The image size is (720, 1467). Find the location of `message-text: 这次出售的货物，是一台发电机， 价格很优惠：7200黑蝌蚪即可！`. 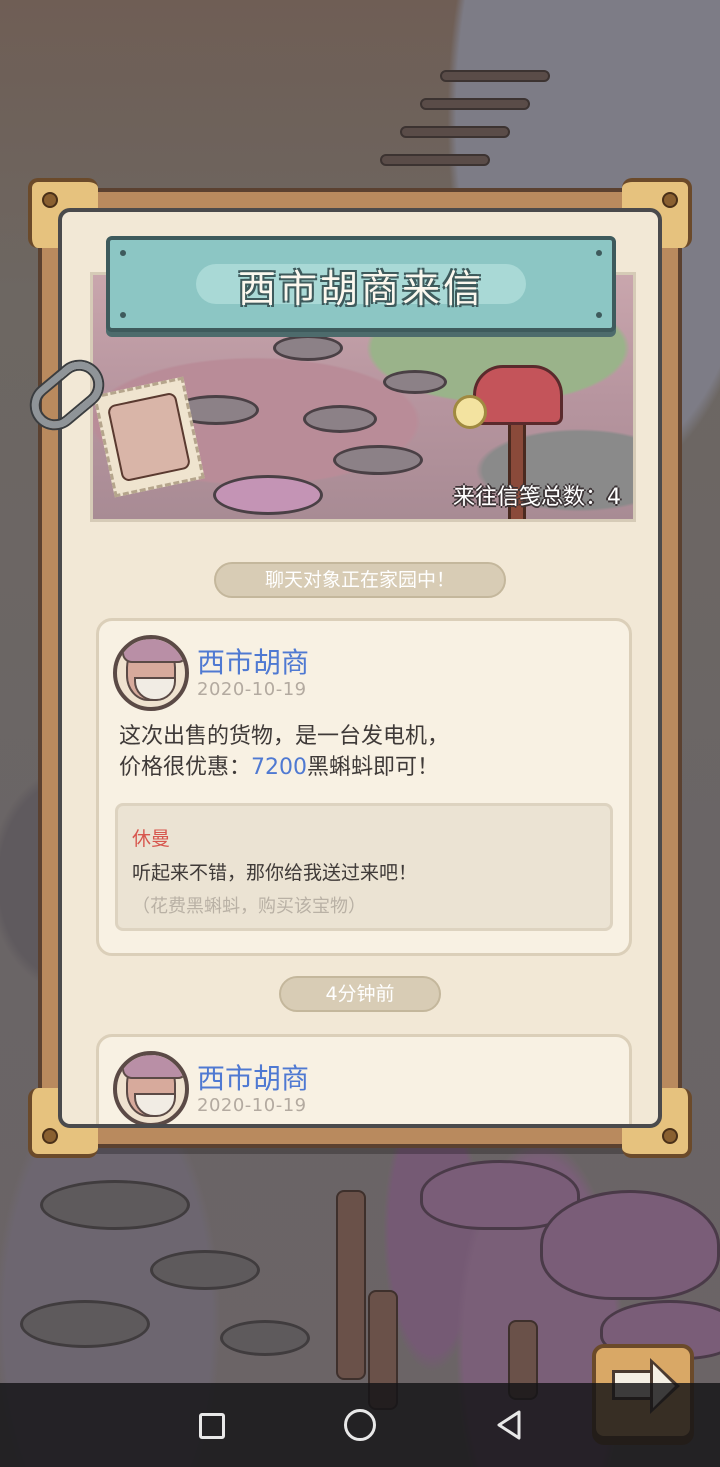

message-text: 这次出售的货物，是一台发电机， 价格很优惠：7200黑蝌蚪即可！ is located at coordinates (364, 752).